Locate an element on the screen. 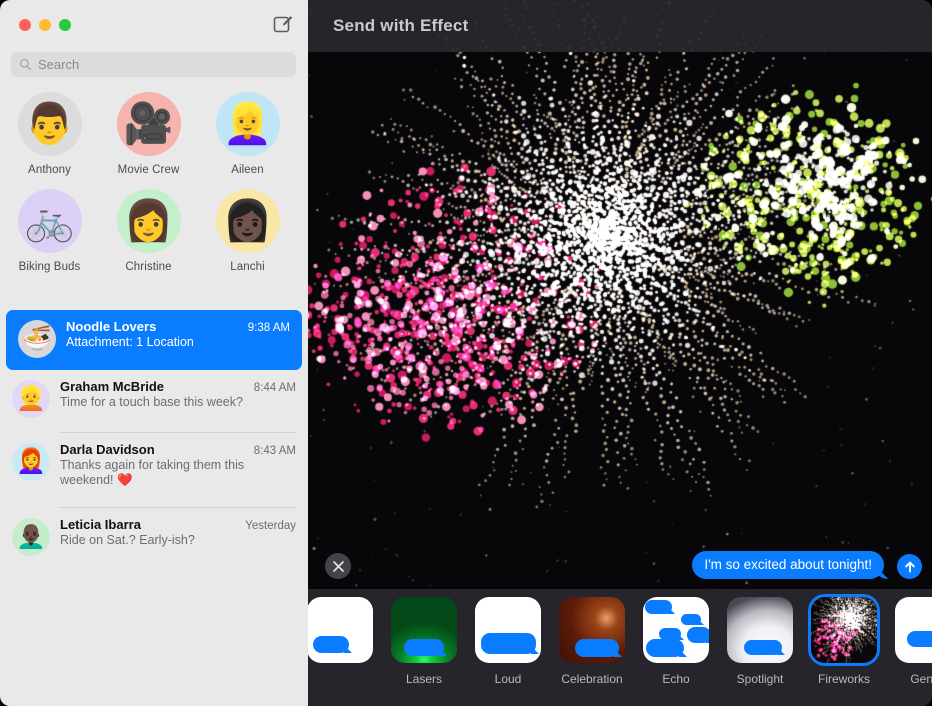 Image resolution: width=932 pixels, height=706 pixels. pinned-item-anthony: 👨 Anthony is located at coordinates (49, 134).